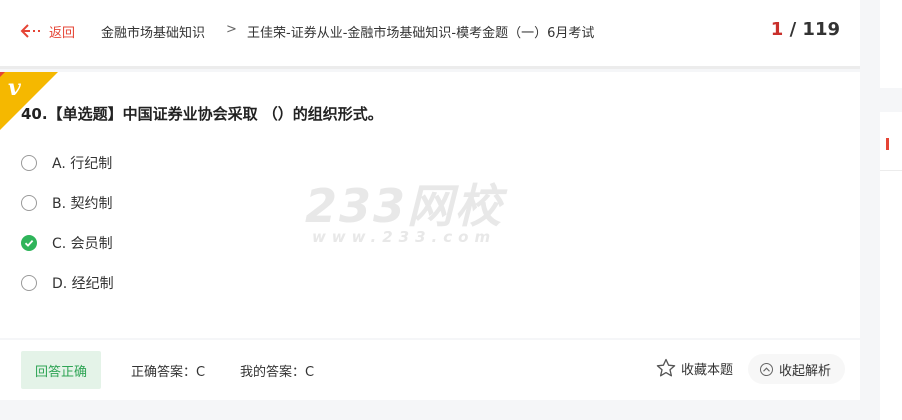  I want to click on option-label: B. 契约制, so click(82, 204).